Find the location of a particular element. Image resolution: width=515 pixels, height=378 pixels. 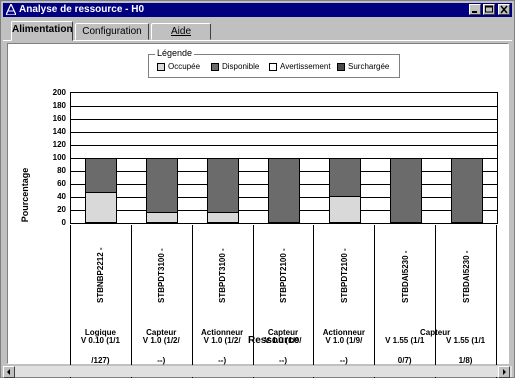

scroll-left-button is located at coordinates (9, 372).